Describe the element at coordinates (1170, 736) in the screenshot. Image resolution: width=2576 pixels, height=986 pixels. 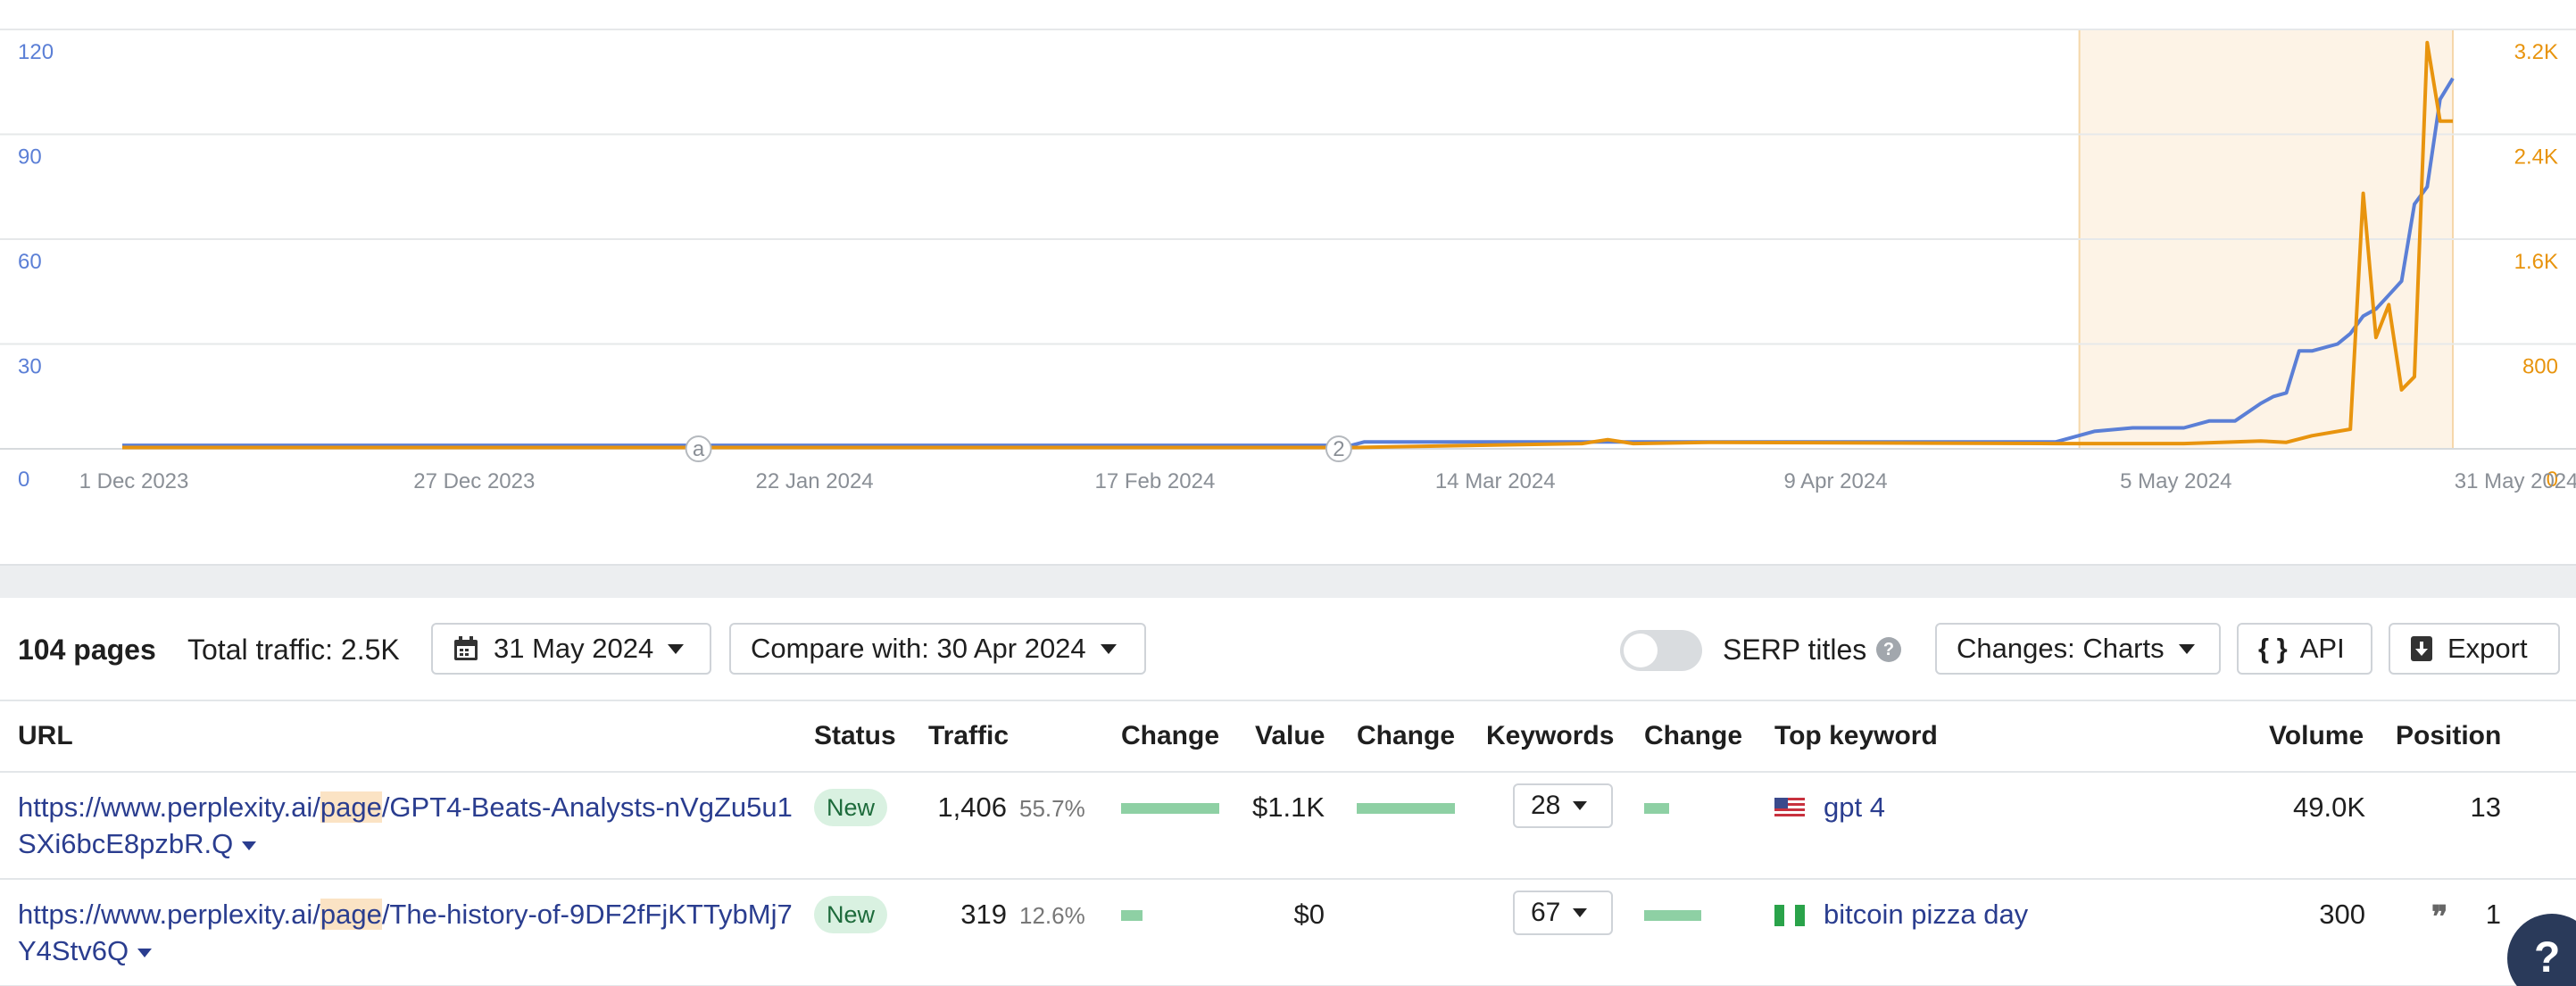
I see `col-traffic-change: Change` at that location.